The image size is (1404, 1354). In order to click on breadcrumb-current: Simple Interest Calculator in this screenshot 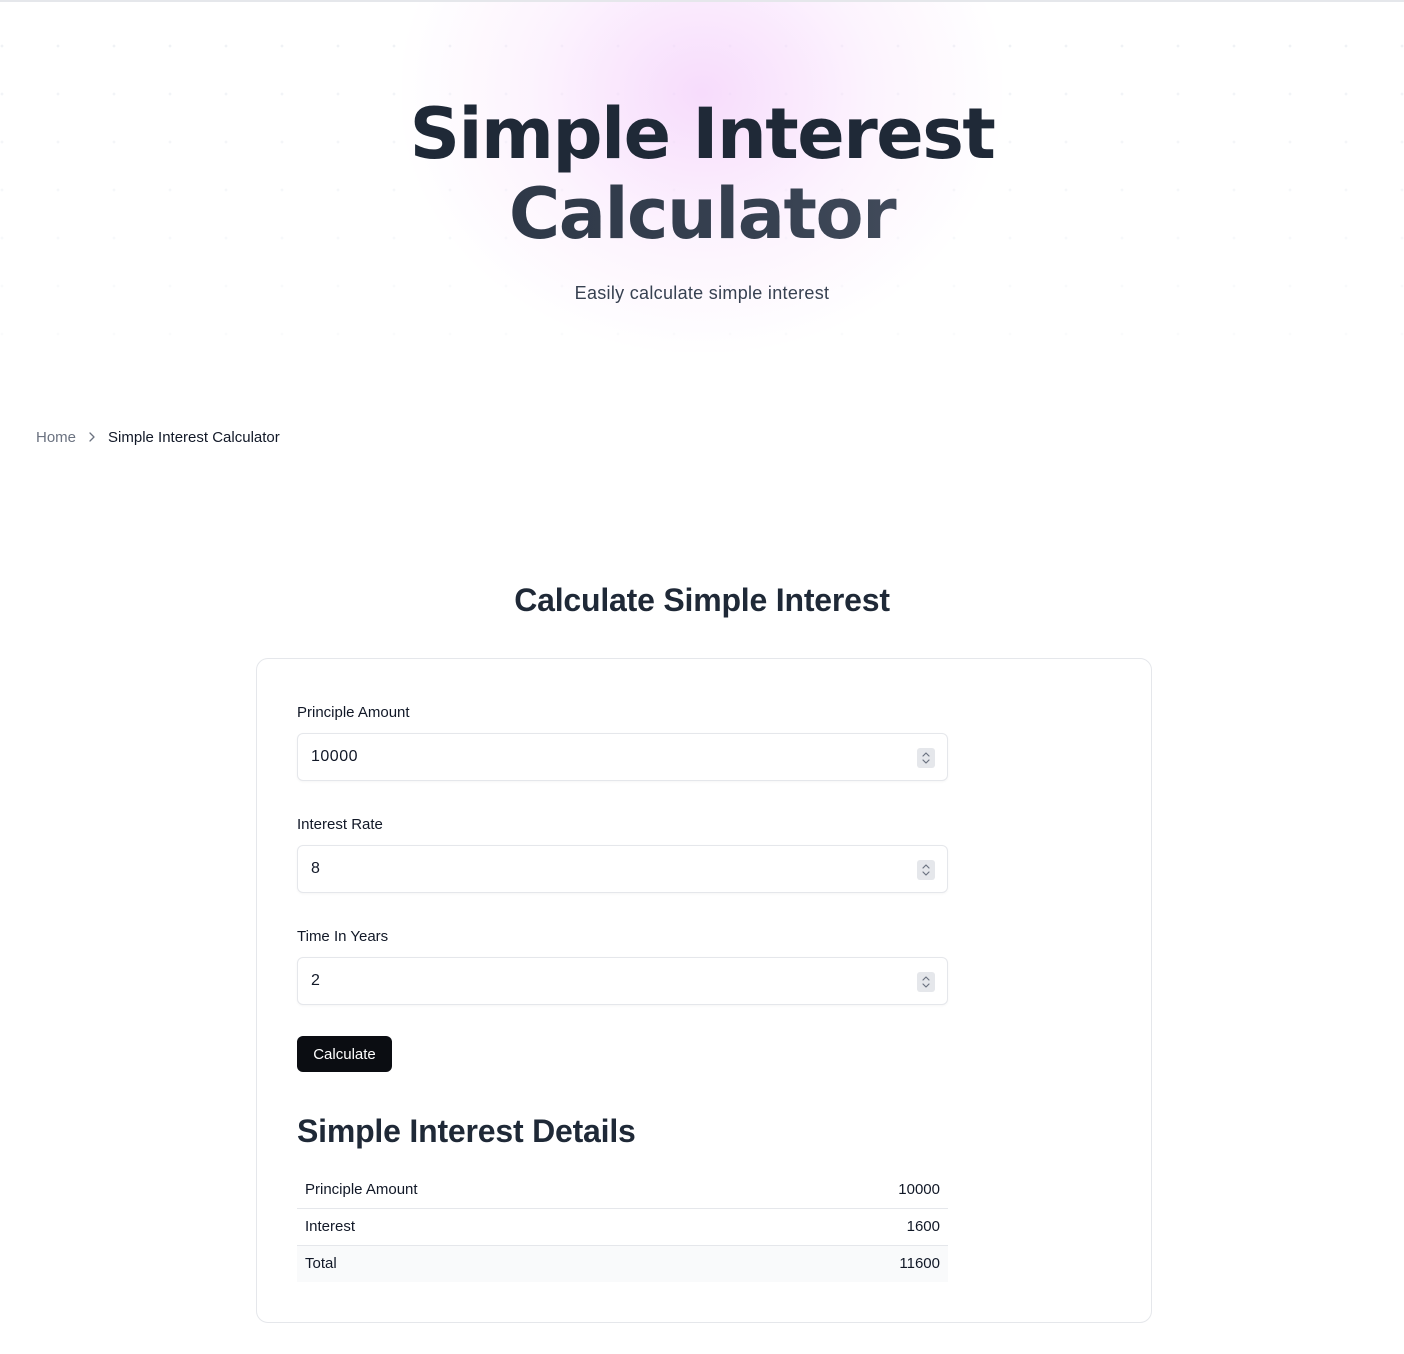, I will do `click(194, 437)`.